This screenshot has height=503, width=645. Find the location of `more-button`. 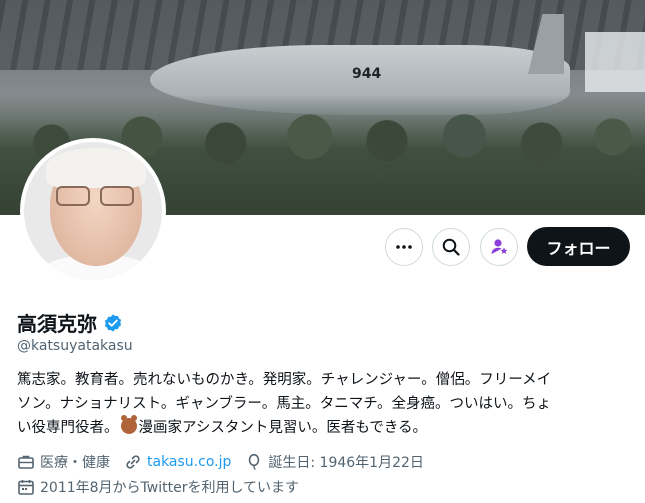

more-button is located at coordinates (404, 247).